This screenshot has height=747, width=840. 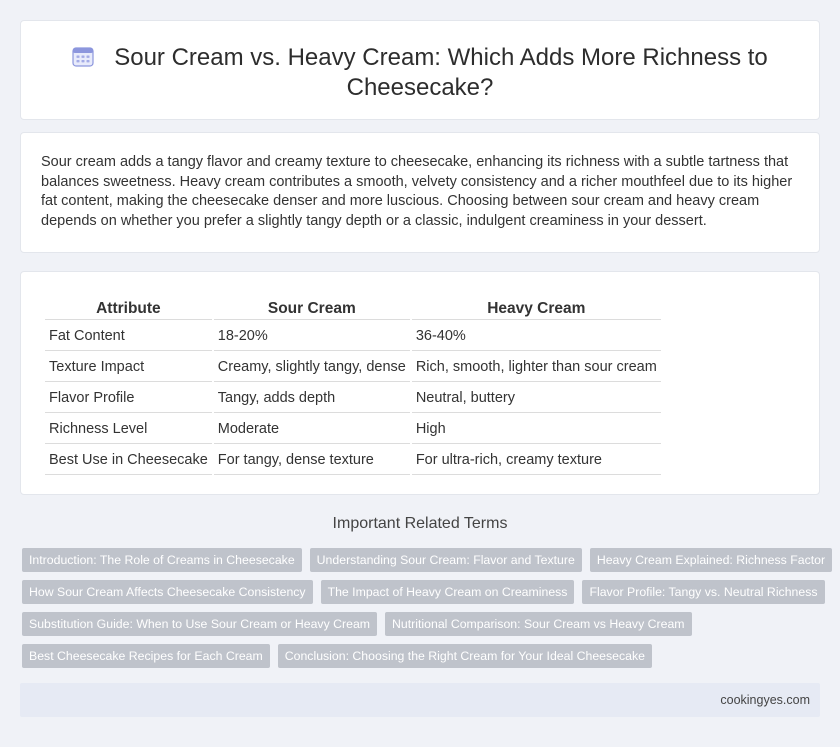 What do you see at coordinates (128, 460) in the screenshot?
I see `table-cell: Best Use in Cheesecake` at bounding box center [128, 460].